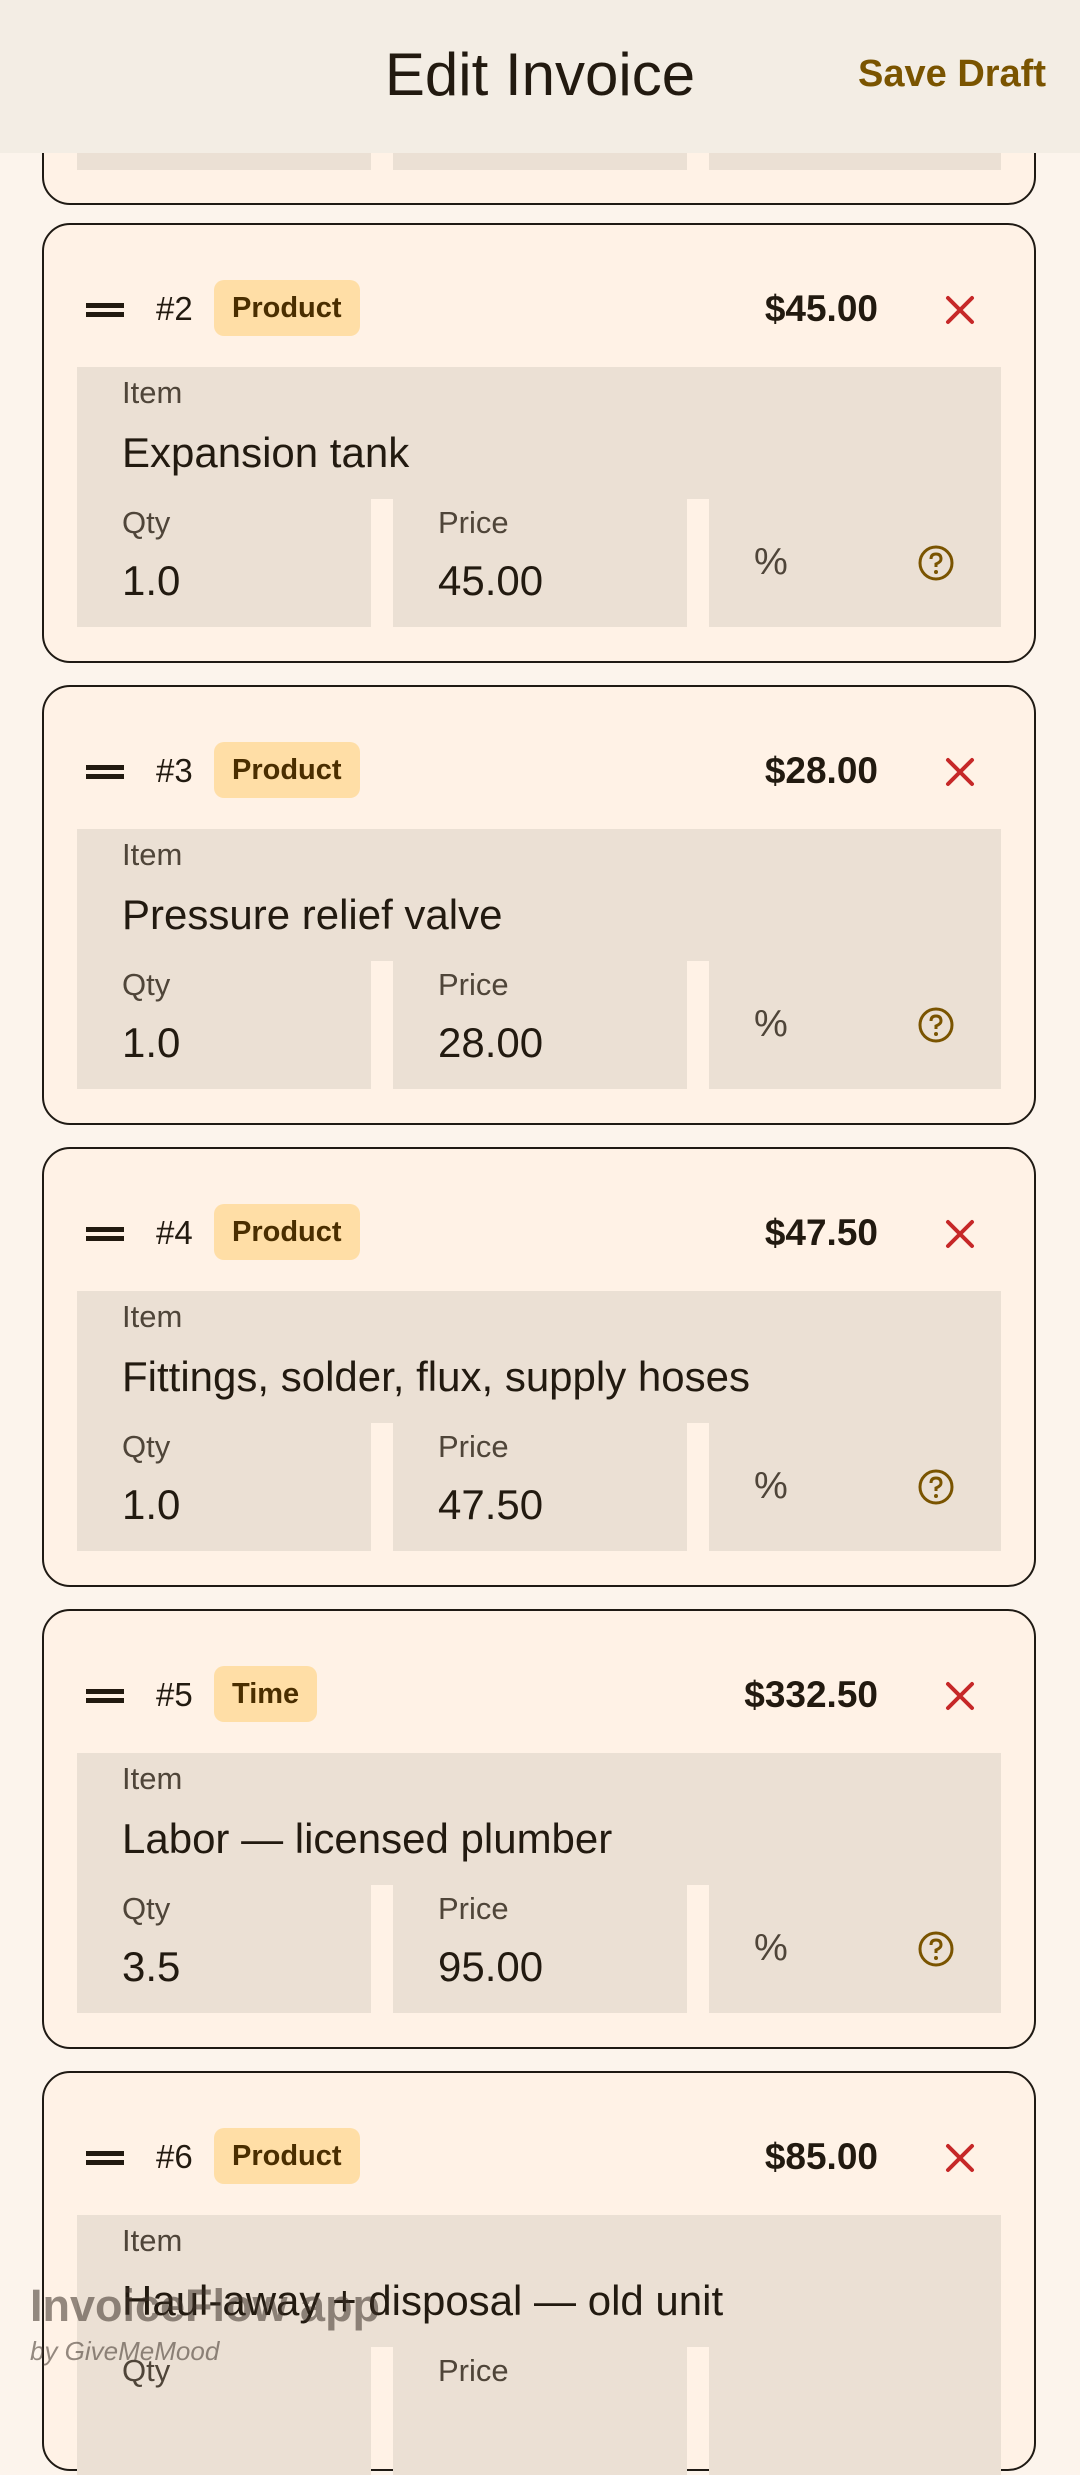 This screenshot has width=1080, height=2475. I want to click on price-field: Price 47.50, so click(540, 1486).